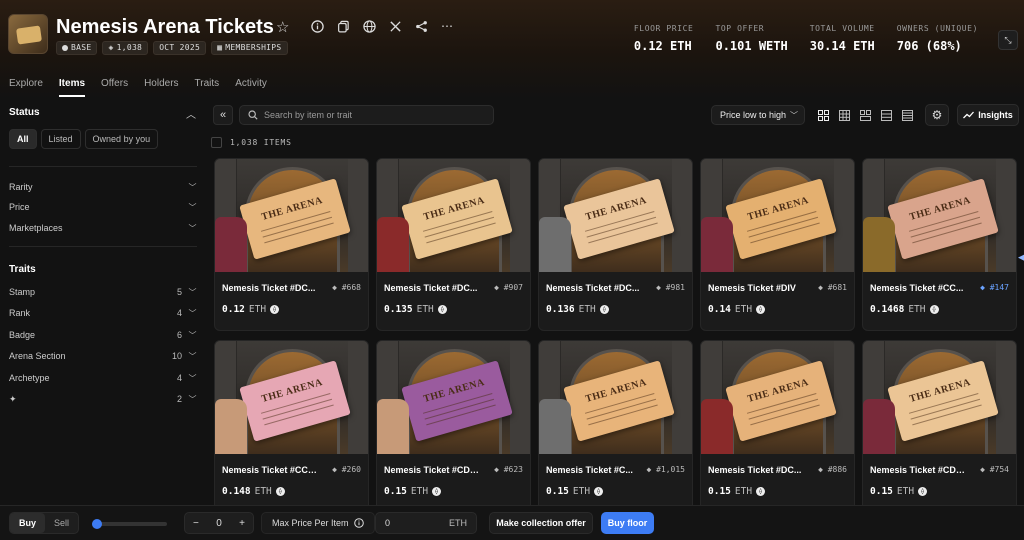 Image resolution: width=1024 pixels, height=540 pixels. What do you see at coordinates (751, 46) in the screenshot?
I see `stat-value: 0.101 WETH` at bounding box center [751, 46].